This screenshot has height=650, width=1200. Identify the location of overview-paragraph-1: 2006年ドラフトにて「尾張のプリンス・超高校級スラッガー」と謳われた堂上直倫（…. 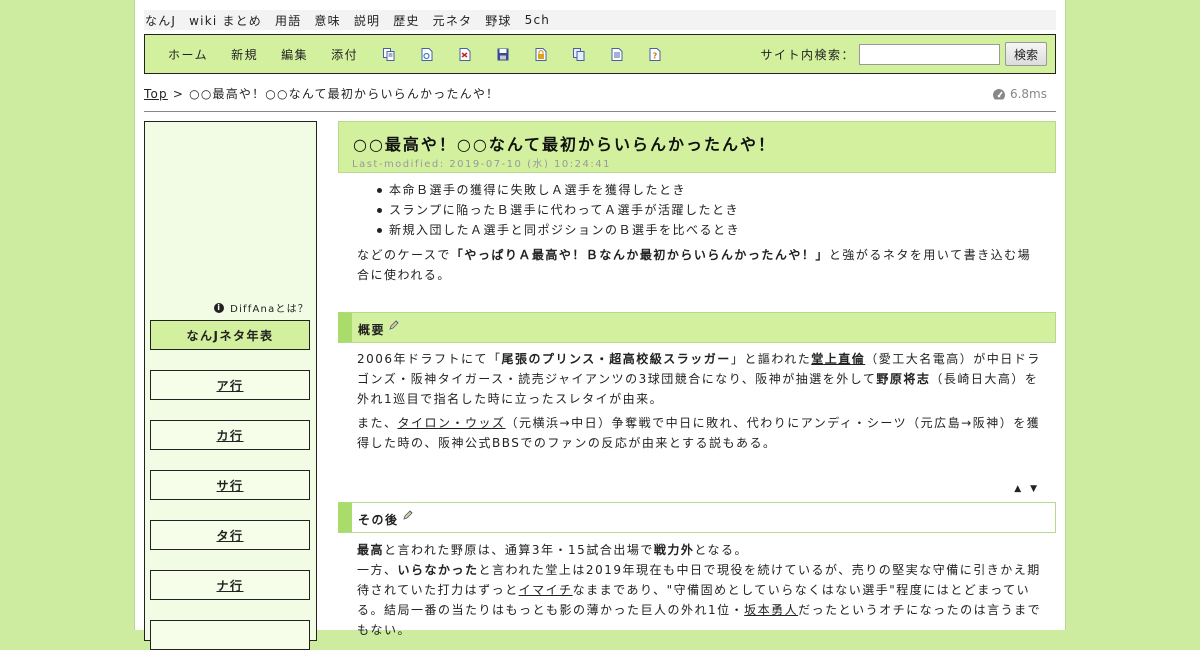
(699, 379).